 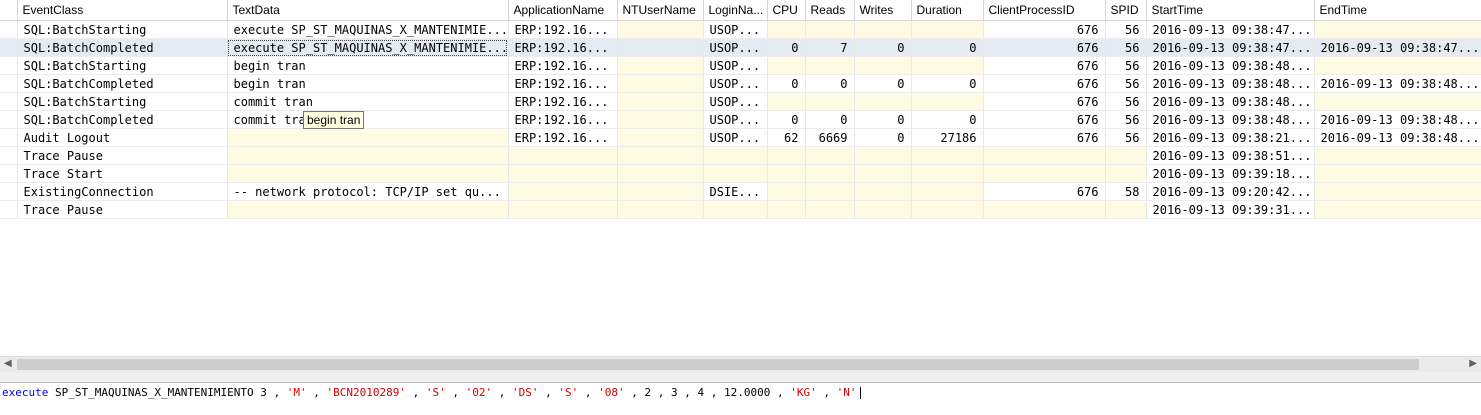 What do you see at coordinates (786, 10) in the screenshot?
I see `column-header: CPU` at bounding box center [786, 10].